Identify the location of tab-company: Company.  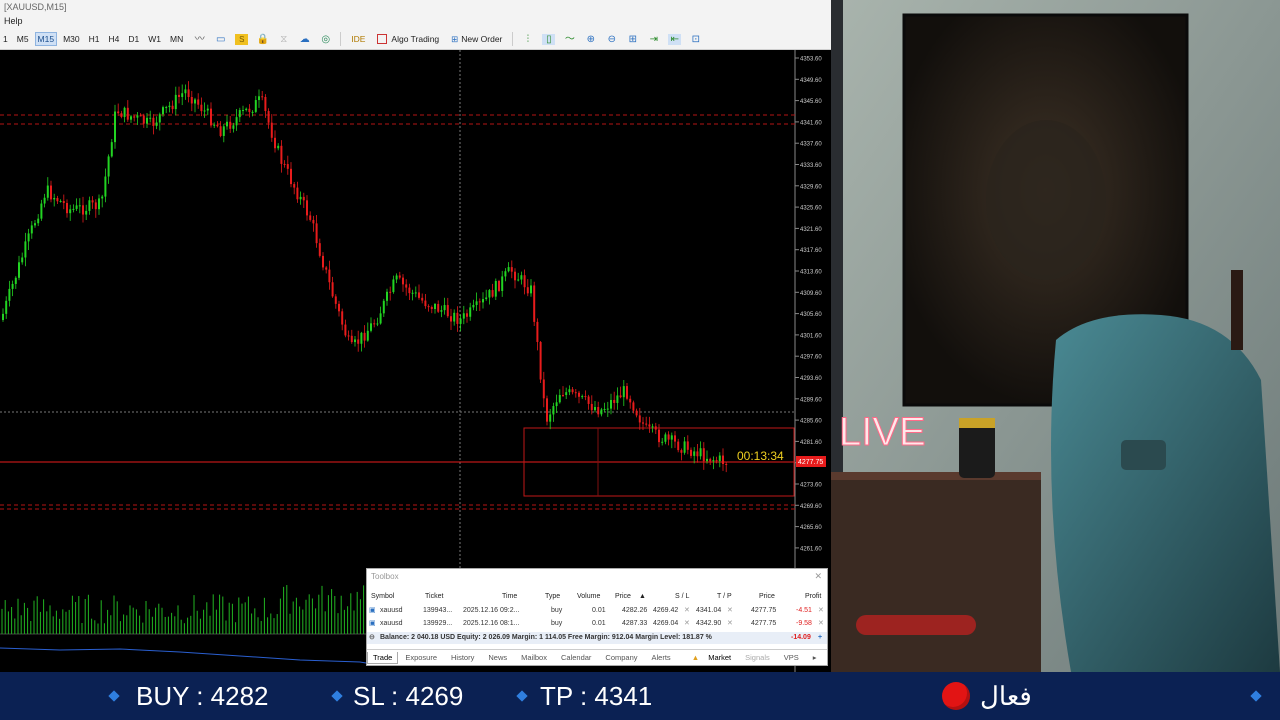
(621, 657).